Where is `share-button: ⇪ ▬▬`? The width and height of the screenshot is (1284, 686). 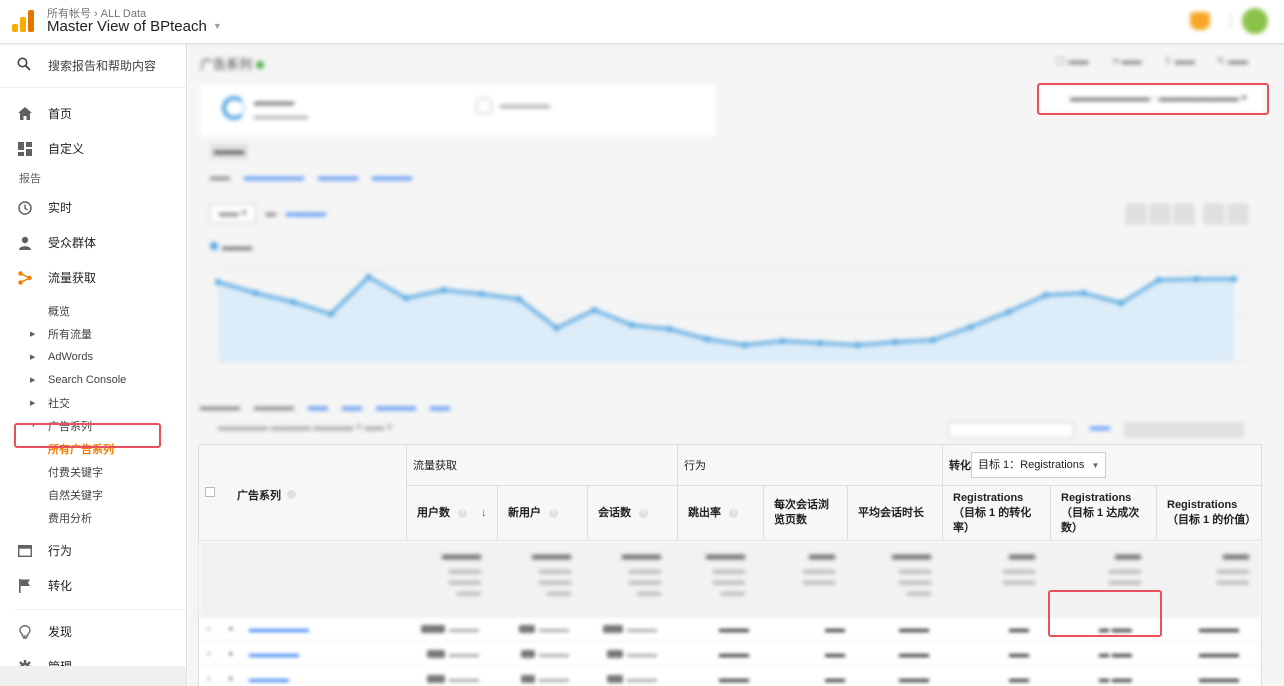
share-button: ⇪ ▬▬ is located at coordinates (1179, 61).